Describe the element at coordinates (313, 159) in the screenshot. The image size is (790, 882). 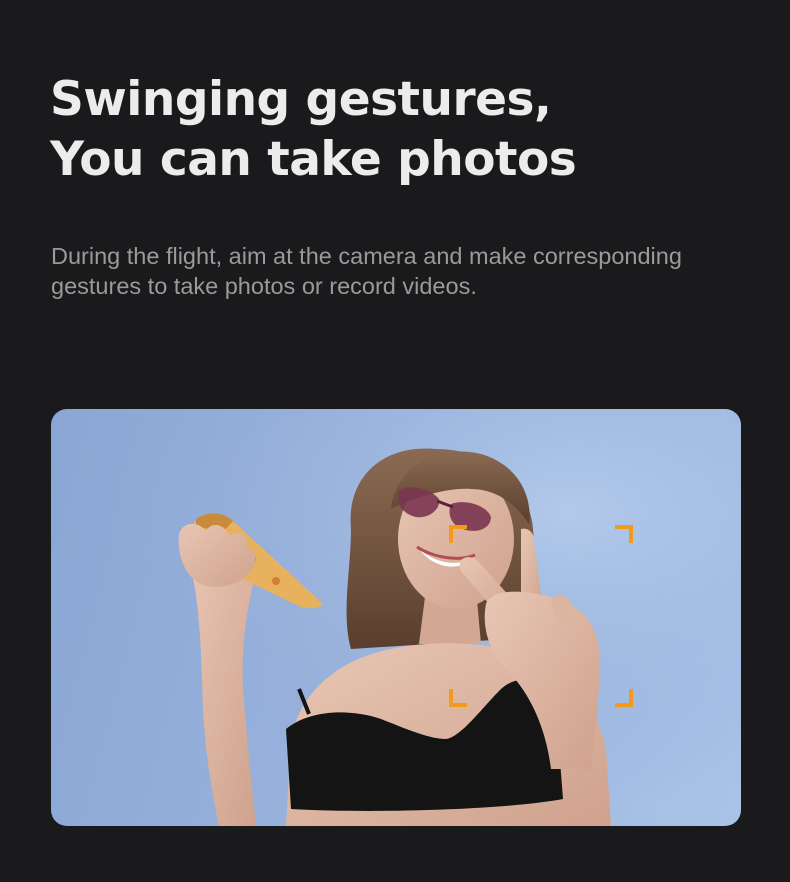
I see `headline-line-2: You can take photos` at that location.